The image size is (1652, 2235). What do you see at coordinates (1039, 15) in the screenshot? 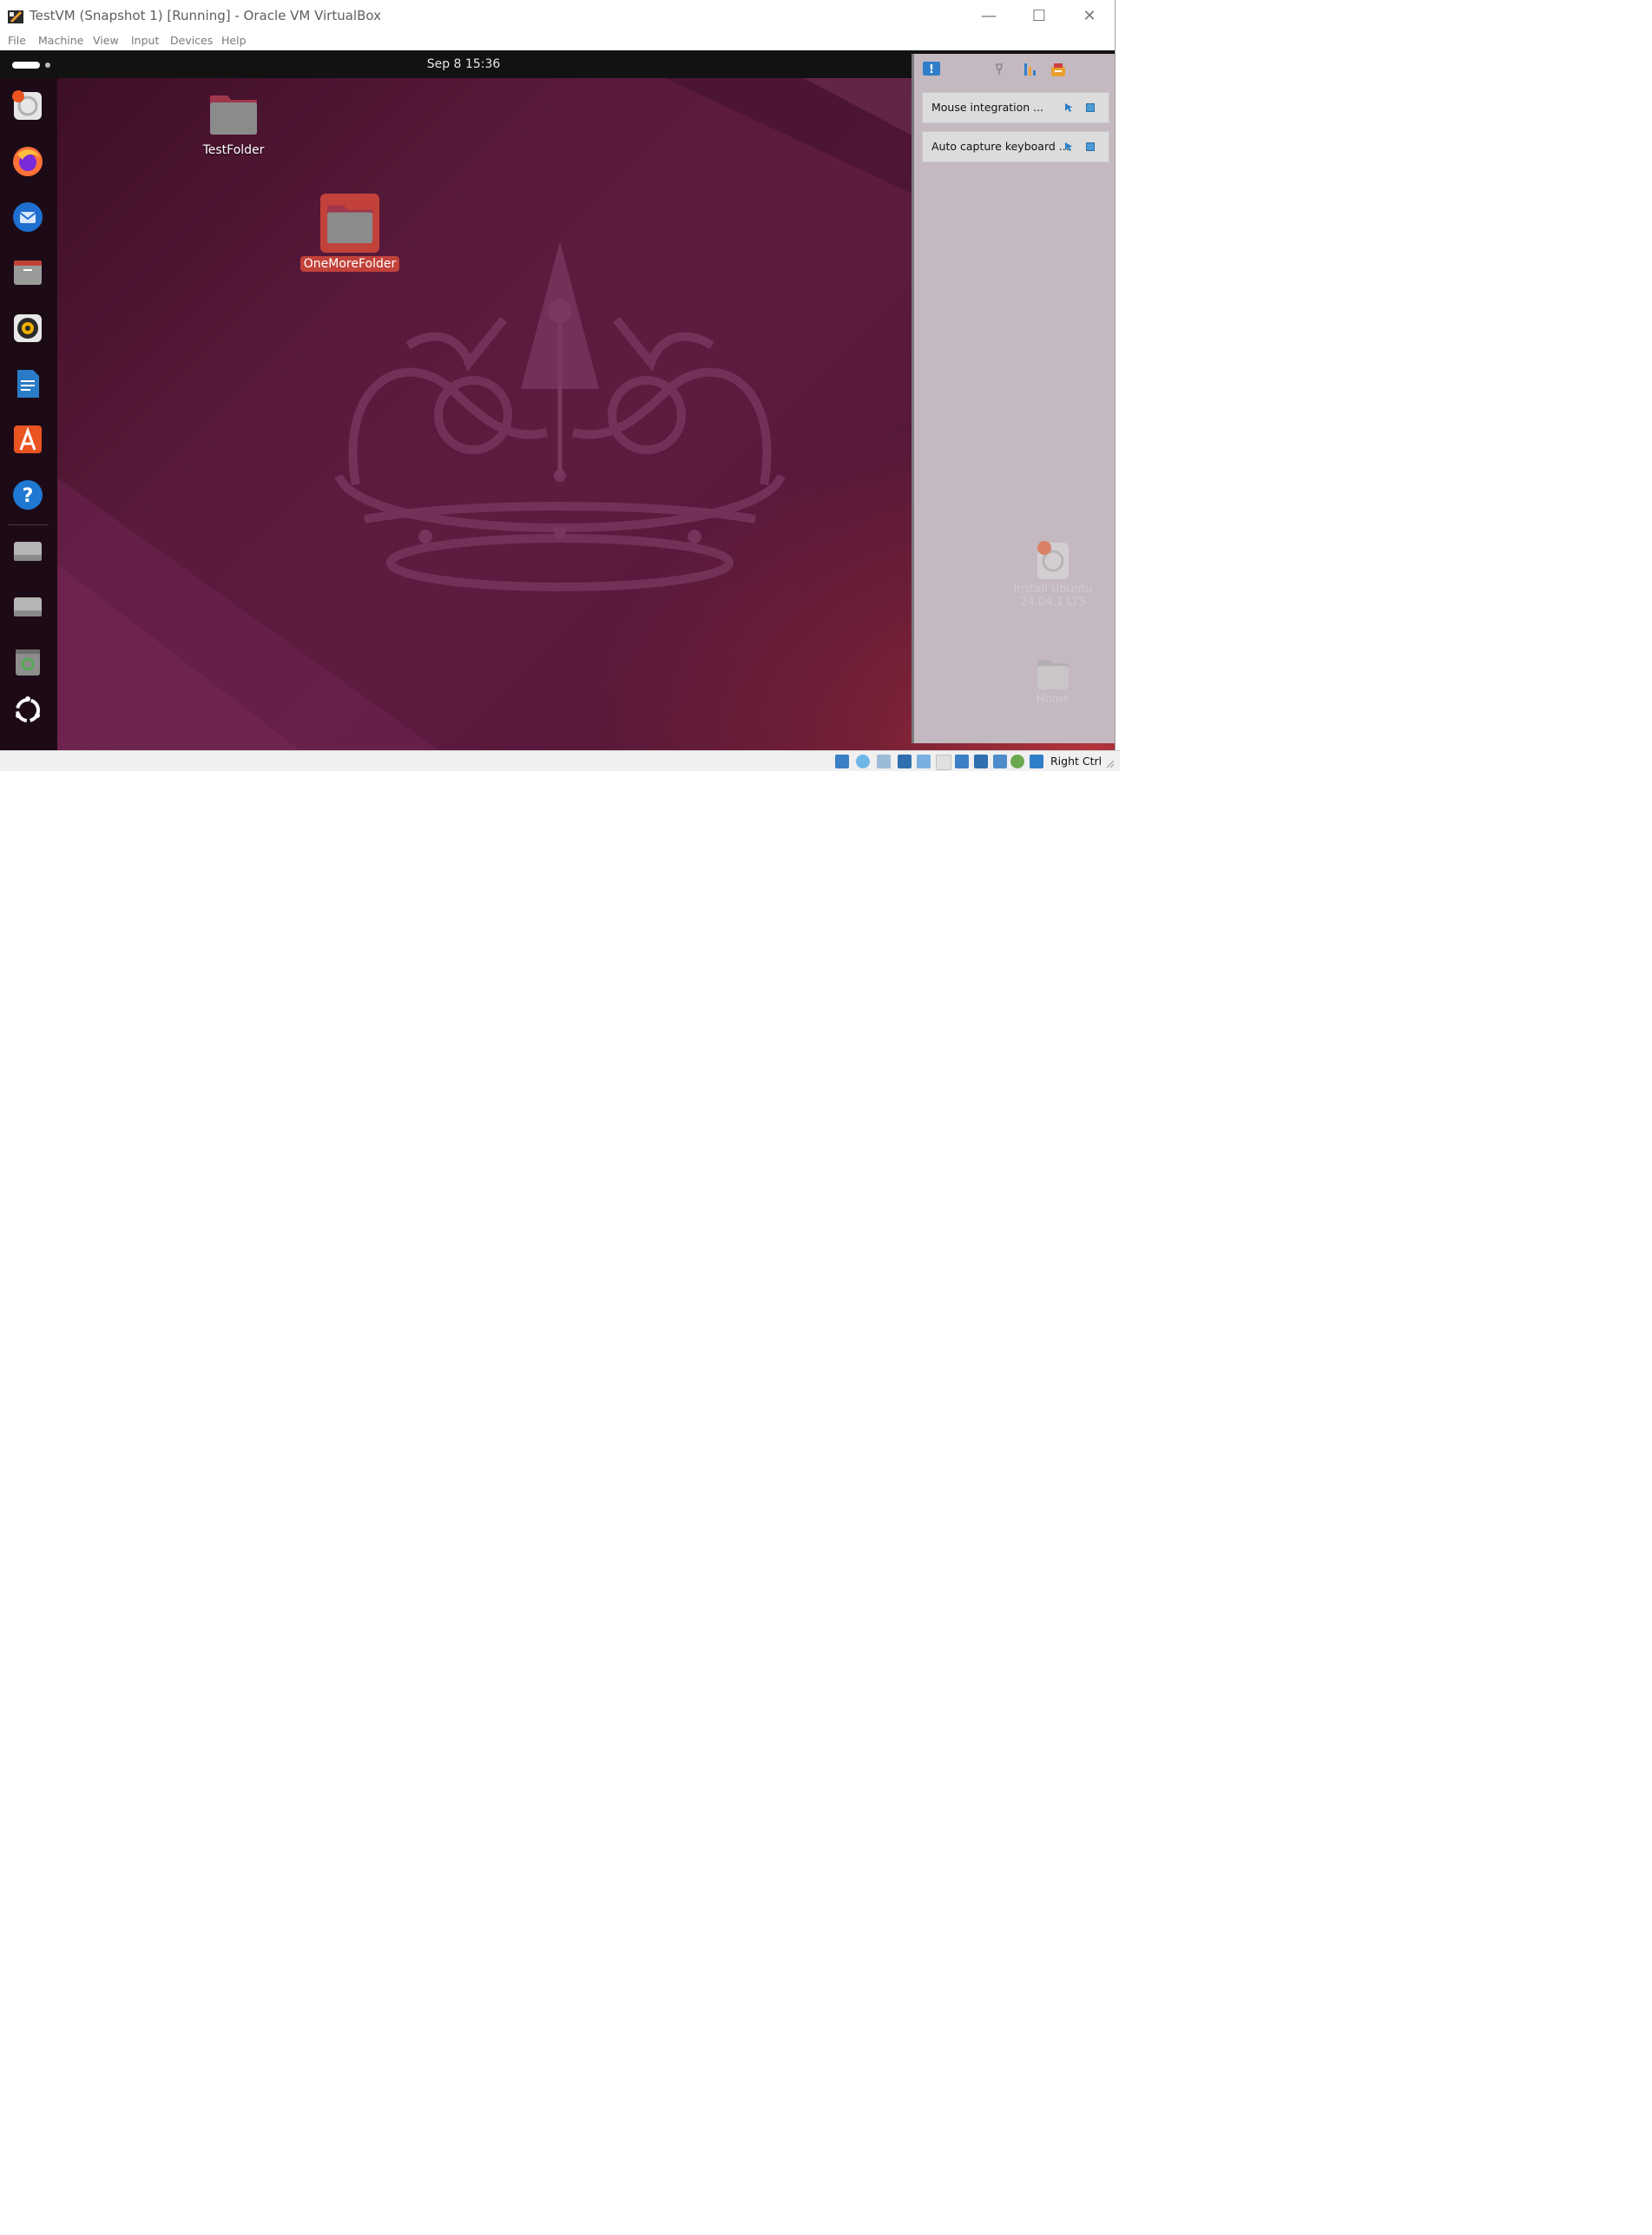
I see `maximize-button: ☐` at bounding box center [1039, 15].